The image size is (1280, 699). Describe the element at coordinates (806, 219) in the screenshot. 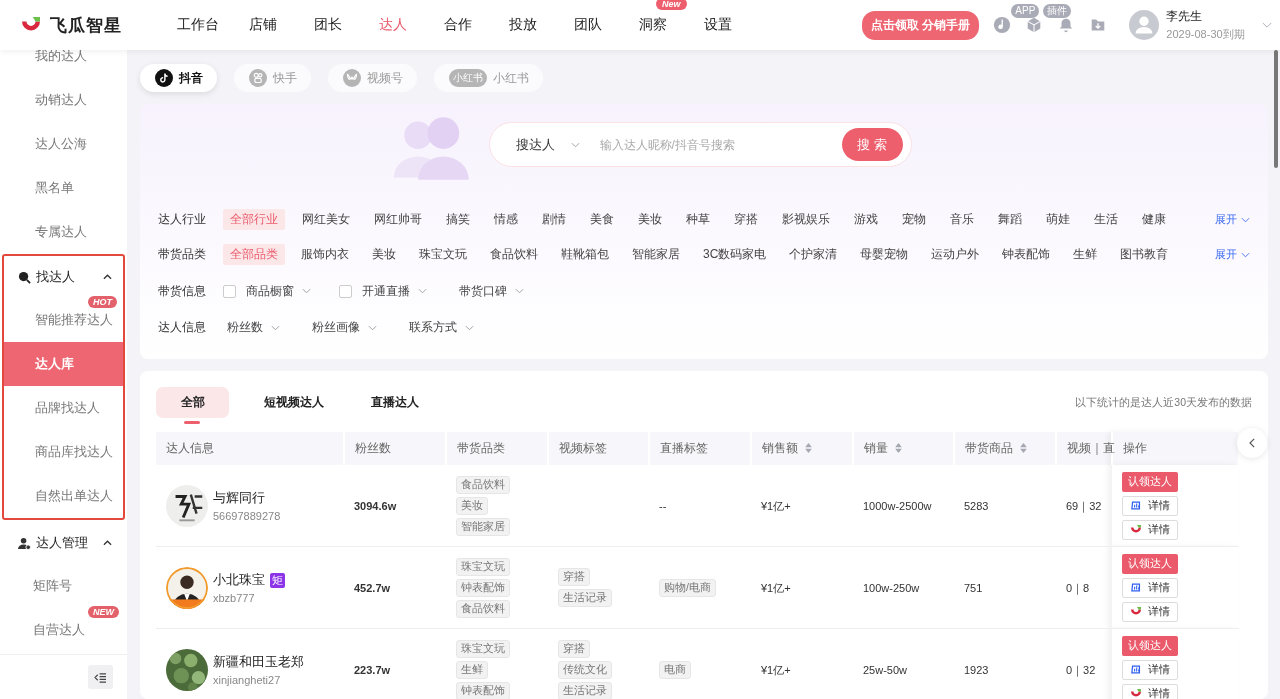

I see `filter-option: 影视娱乐` at that location.